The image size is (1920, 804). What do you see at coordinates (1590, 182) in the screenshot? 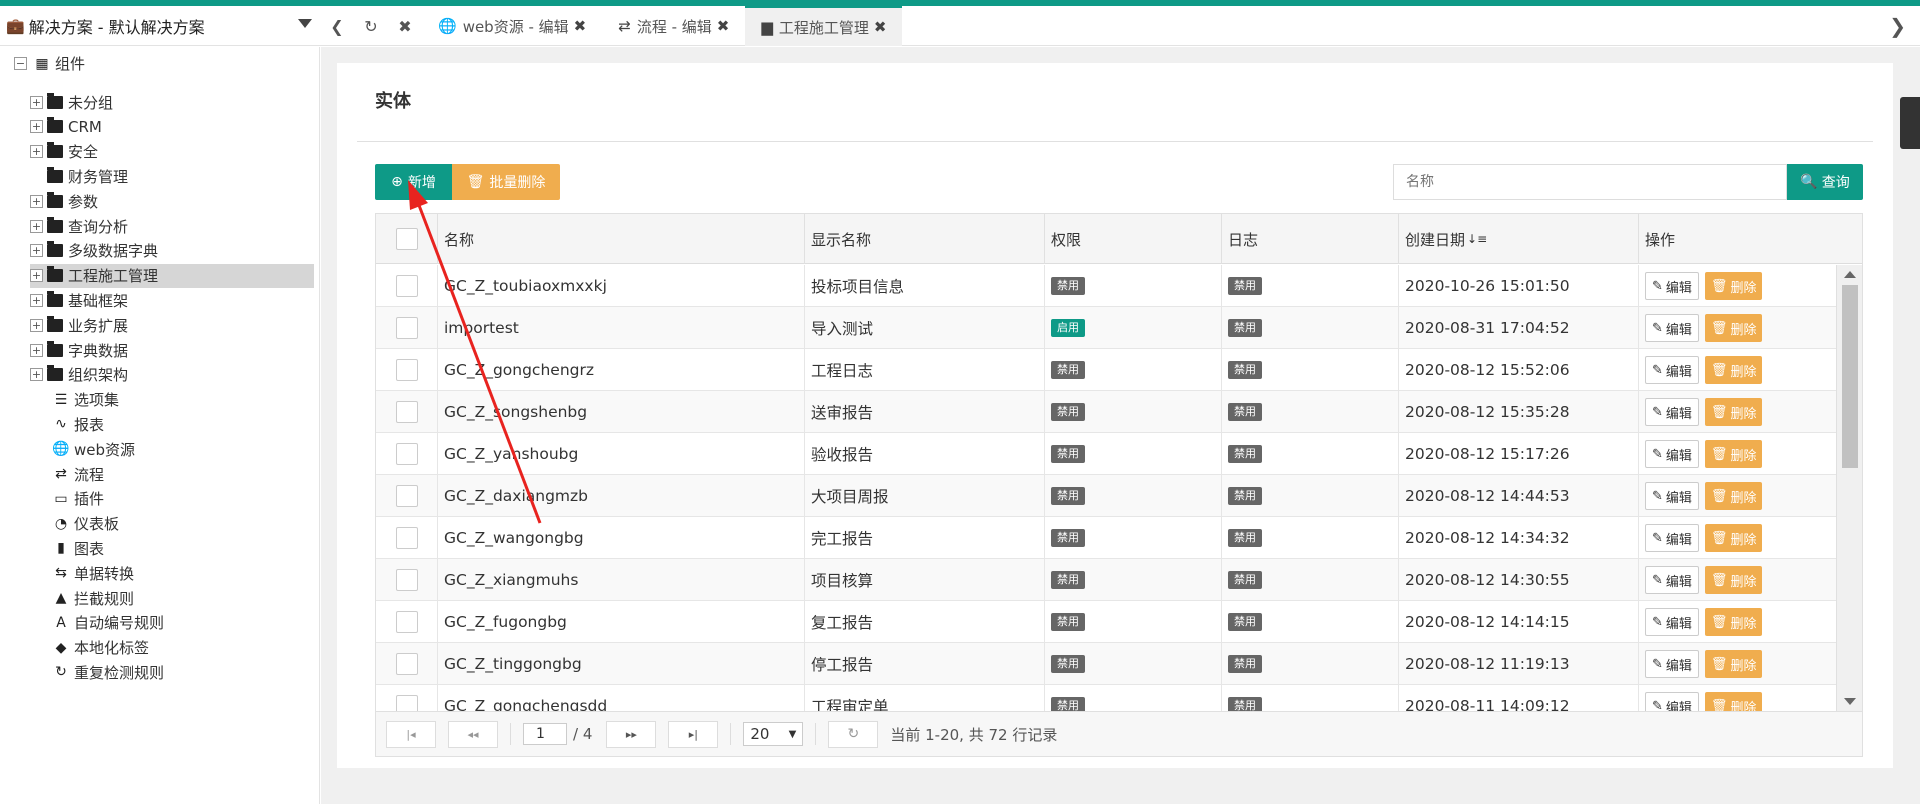
I see `search-input` at bounding box center [1590, 182].